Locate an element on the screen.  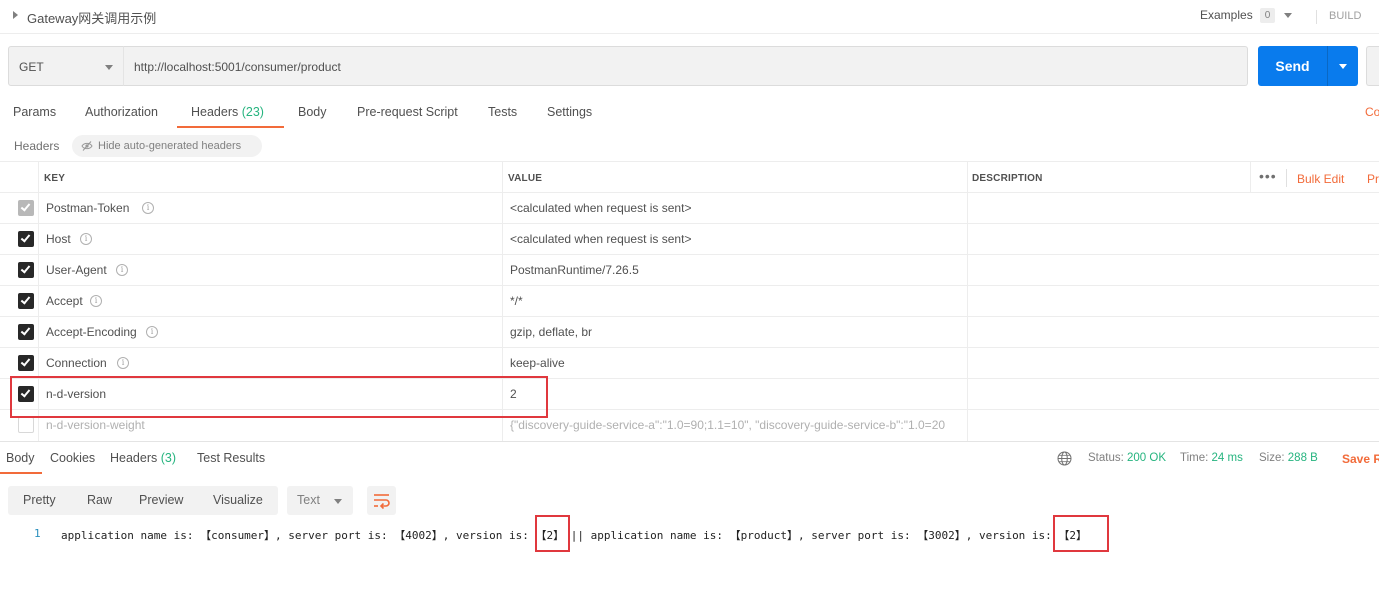
time-value: 24 ms is located at coordinates (1227, 458).